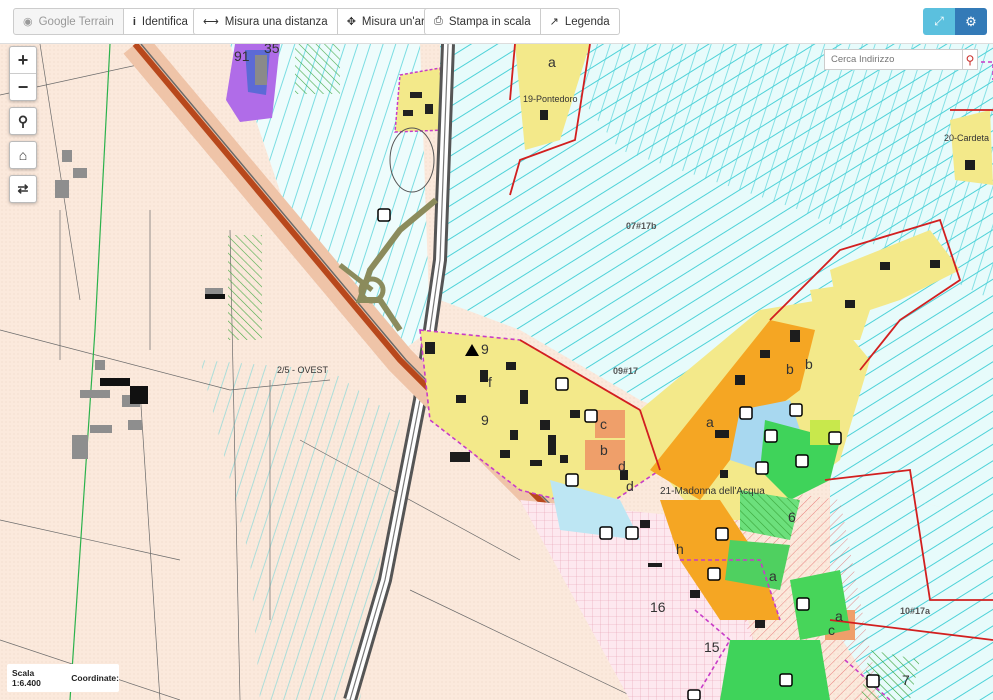 This screenshot has height=700, width=993. What do you see at coordinates (626, 371) in the screenshot?
I see `label-zone-09: 09#17` at bounding box center [626, 371].